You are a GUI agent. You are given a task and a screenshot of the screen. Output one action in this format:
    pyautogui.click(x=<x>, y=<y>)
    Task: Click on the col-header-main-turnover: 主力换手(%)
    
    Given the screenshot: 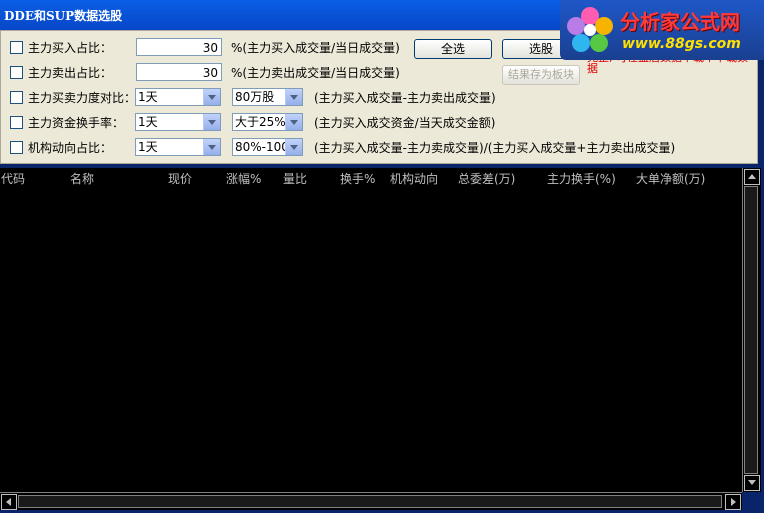 What is the action you would take?
    pyautogui.click(x=581, y=178)
    